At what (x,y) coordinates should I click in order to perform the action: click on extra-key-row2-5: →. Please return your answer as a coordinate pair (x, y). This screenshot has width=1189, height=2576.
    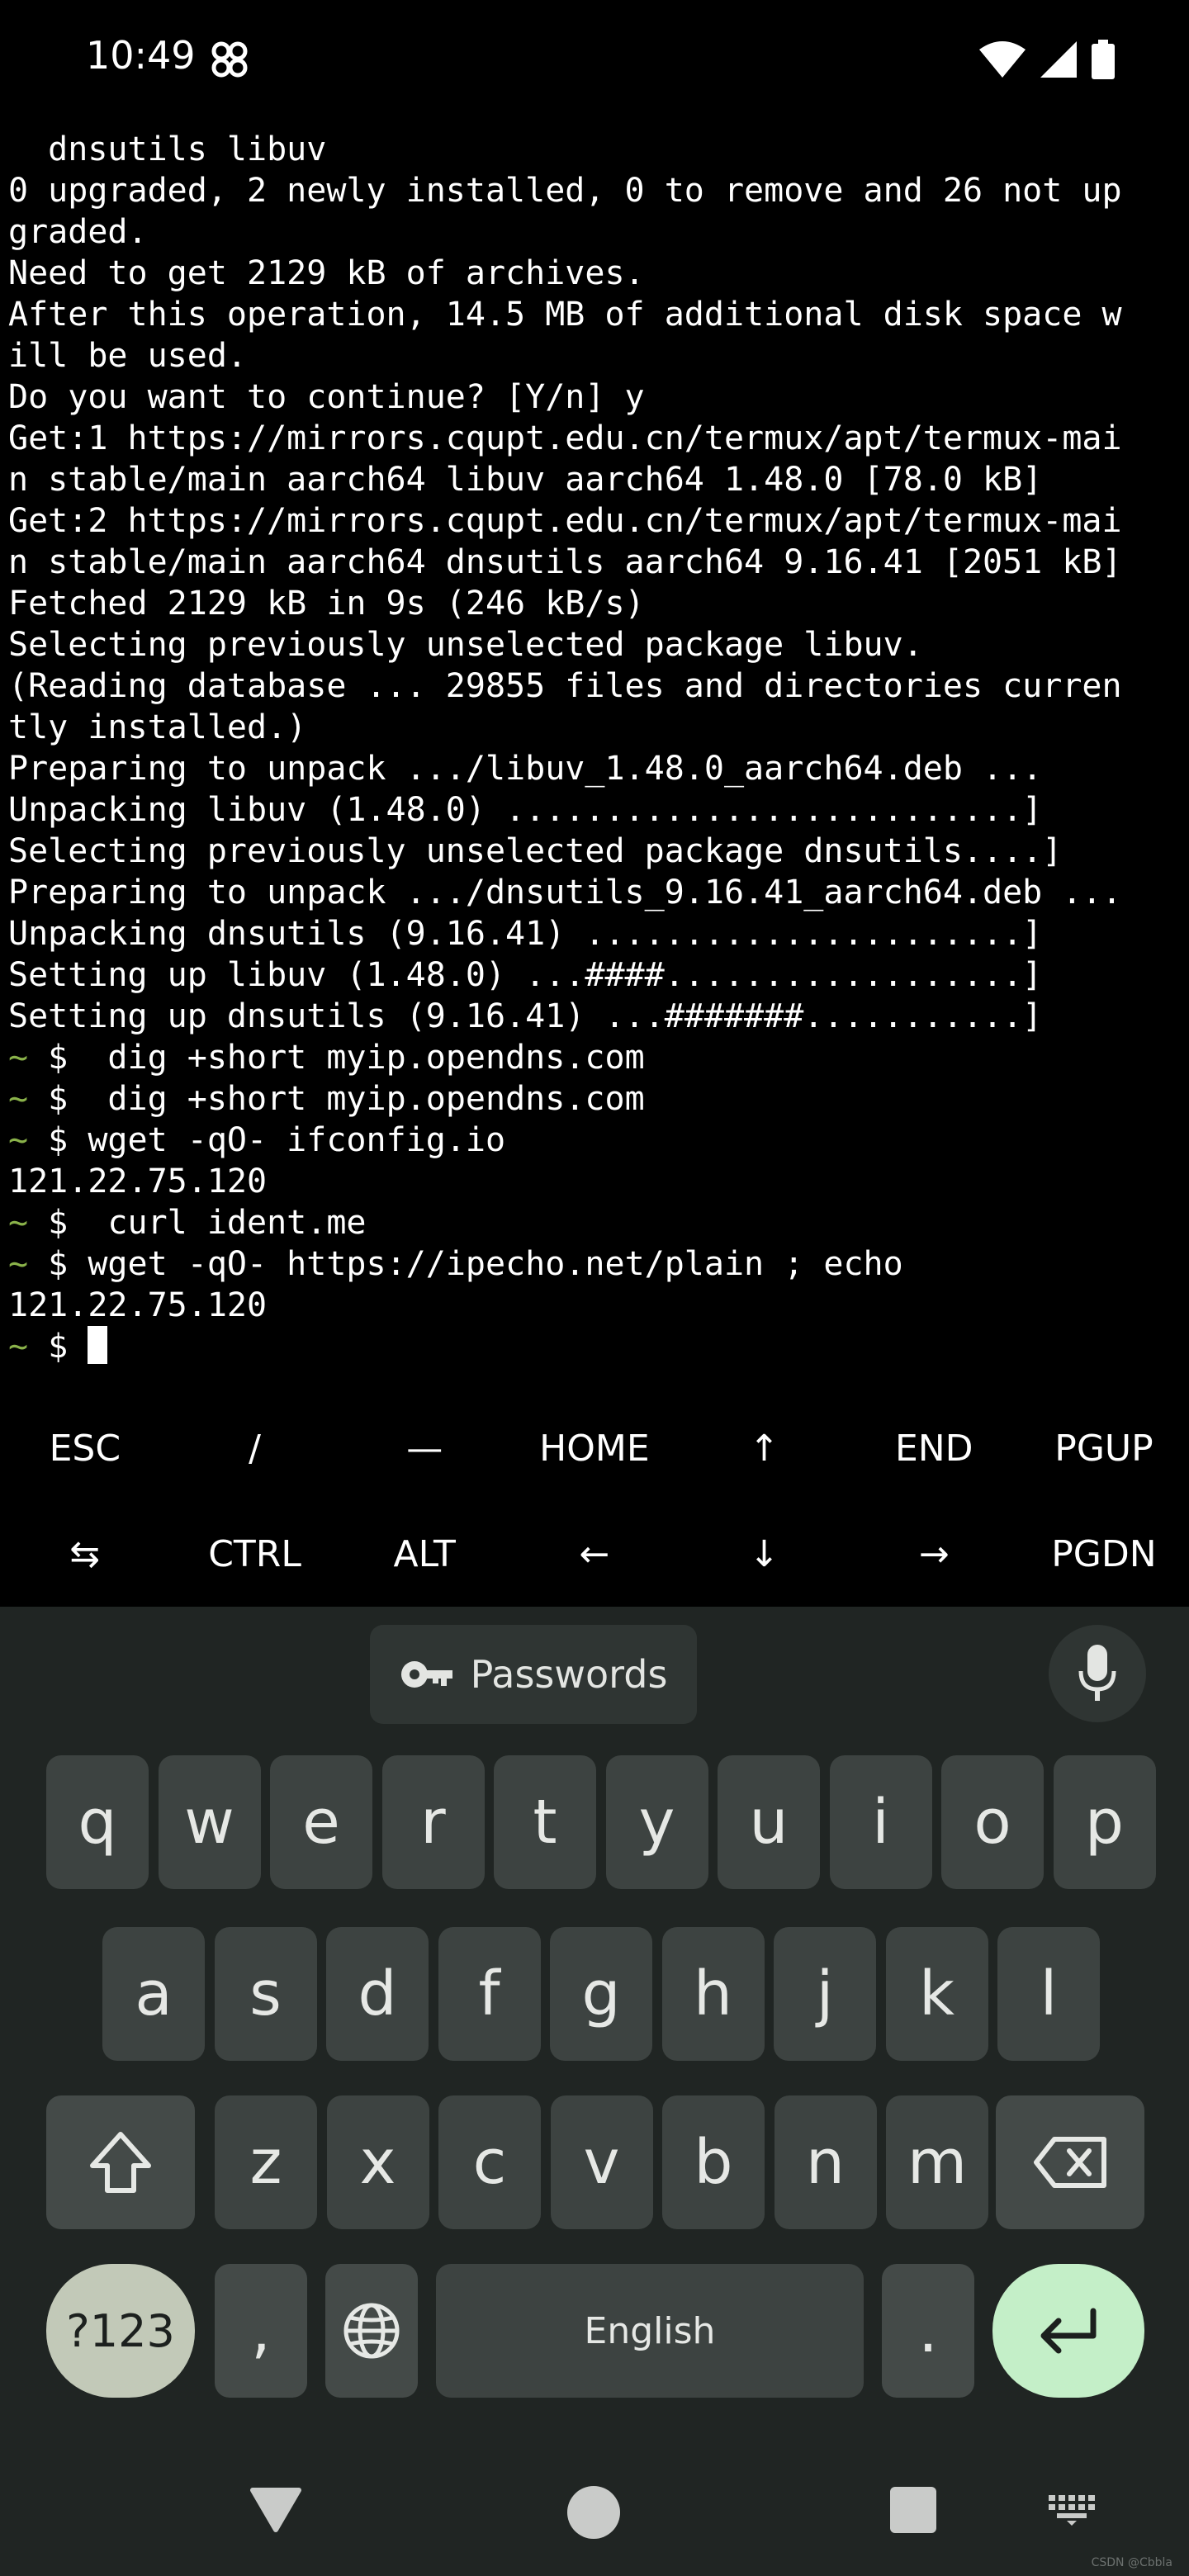
    Looking at the image, I should click on (934, 1554).